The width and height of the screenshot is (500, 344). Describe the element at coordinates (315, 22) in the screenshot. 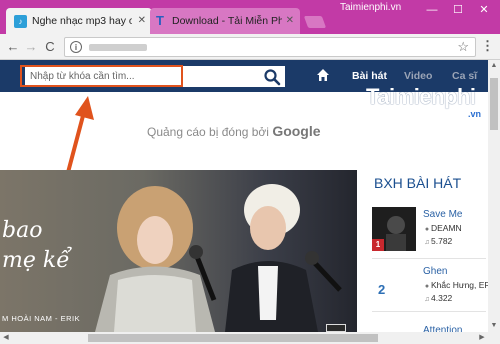

I see `new-tab-button` at that location.